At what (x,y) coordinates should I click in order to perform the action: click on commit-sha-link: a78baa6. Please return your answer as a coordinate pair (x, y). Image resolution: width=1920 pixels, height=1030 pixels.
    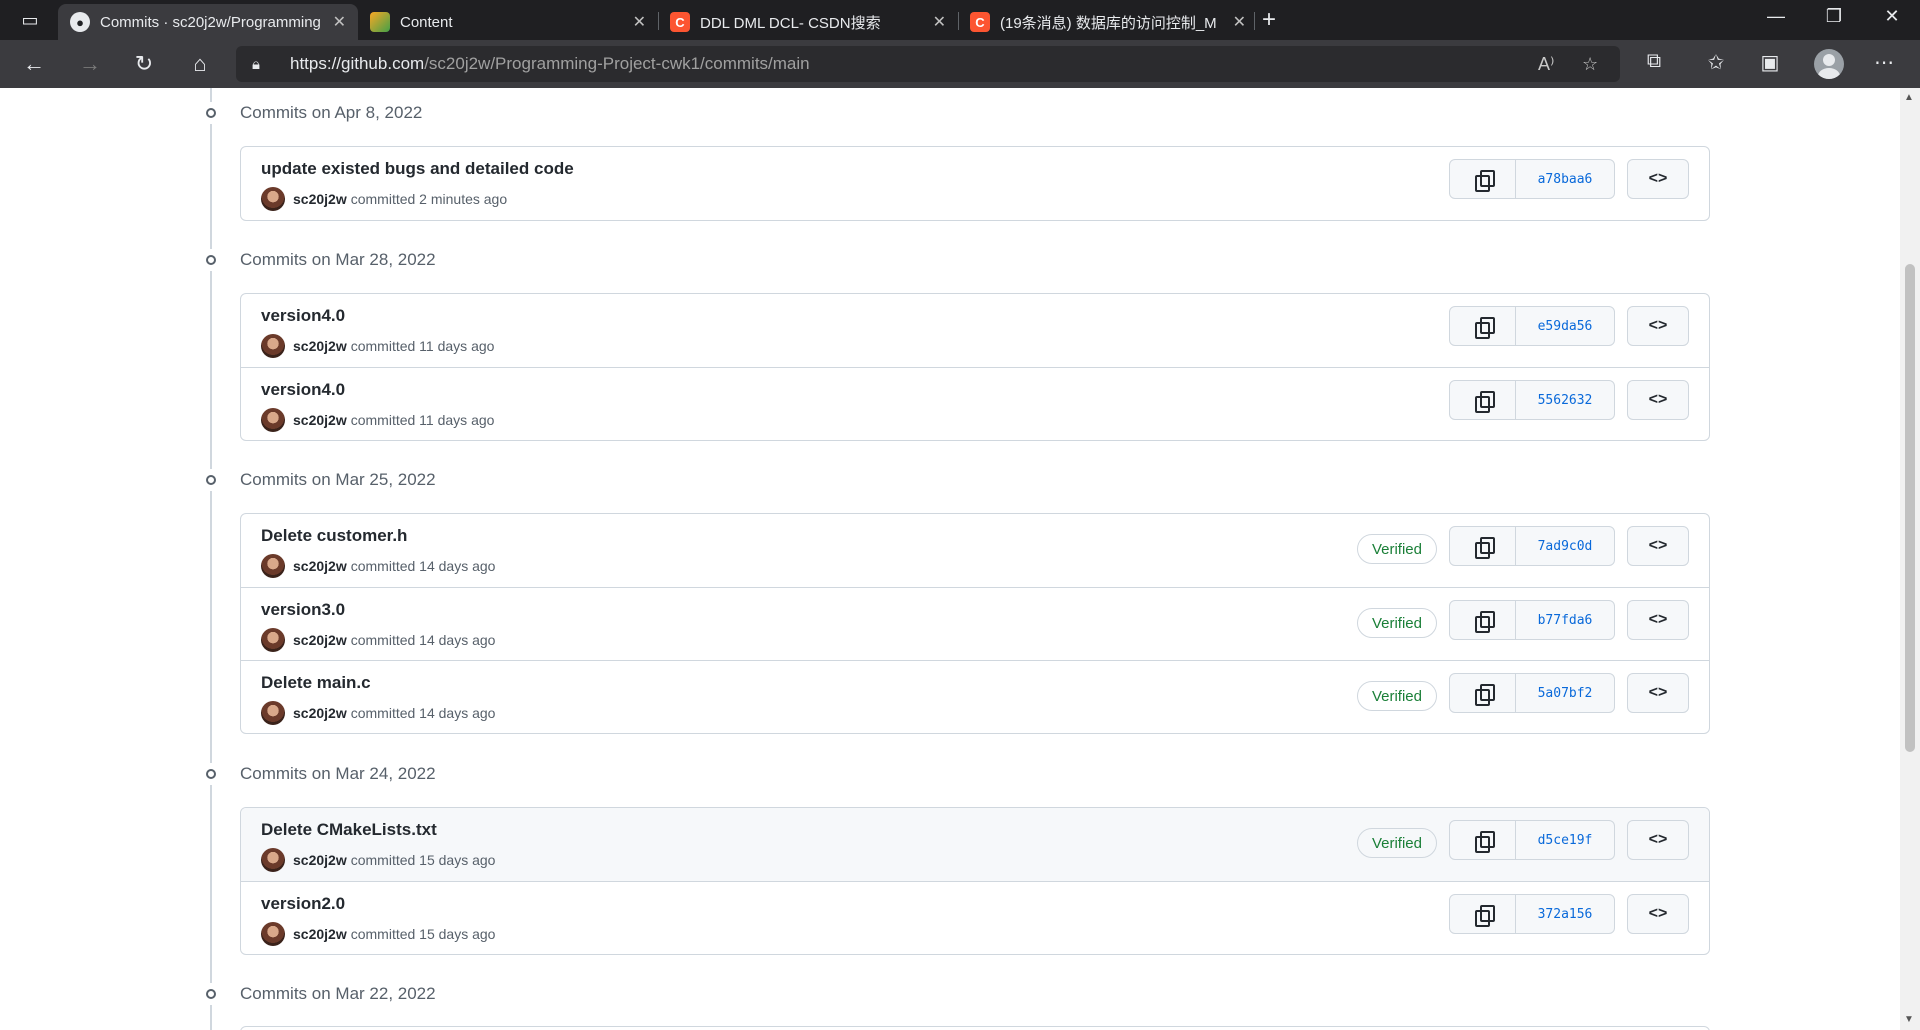
    Looking at the image, I should click on (1565, 179).